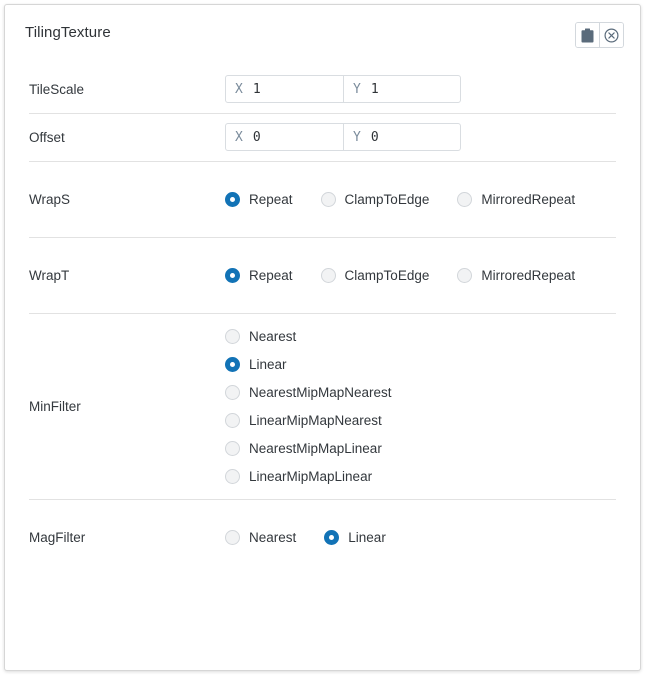 Image resolution: width=649 pixels, height=679 pixels. I want to click on clipboard-icon, so click(587, 35).